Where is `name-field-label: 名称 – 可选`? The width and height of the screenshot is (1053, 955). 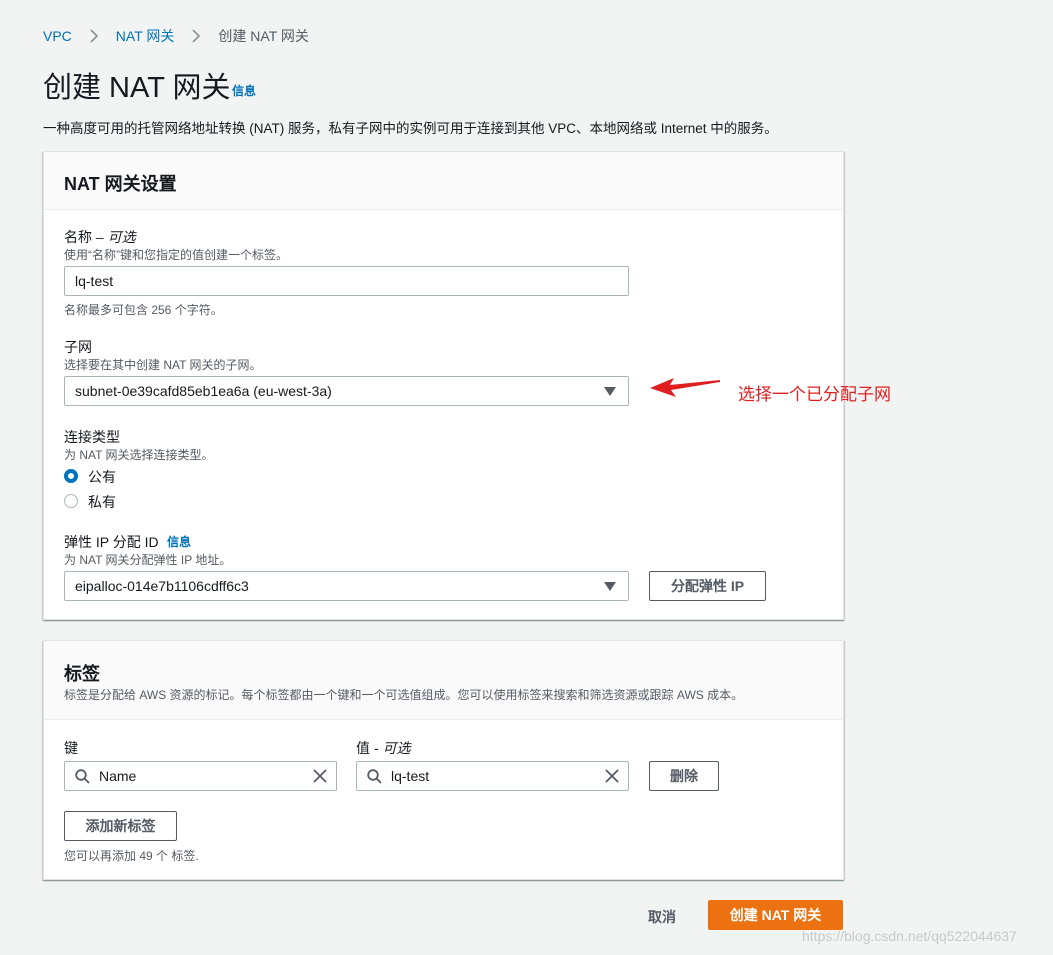
name-field-label: 名称 – 可选 is located at coordinates (100, 237).